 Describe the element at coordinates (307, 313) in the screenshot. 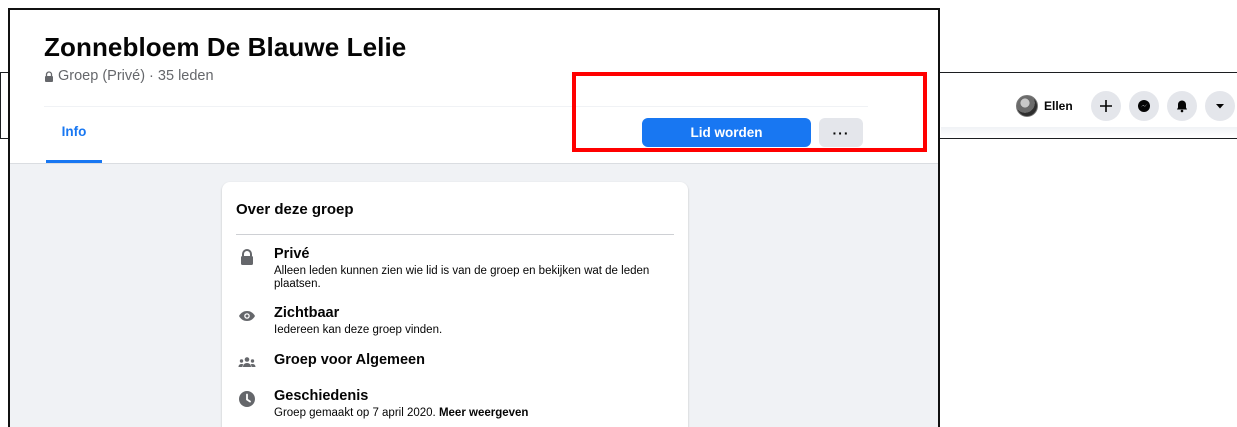

I see `visibility-title: Zichtbaar` at that location.